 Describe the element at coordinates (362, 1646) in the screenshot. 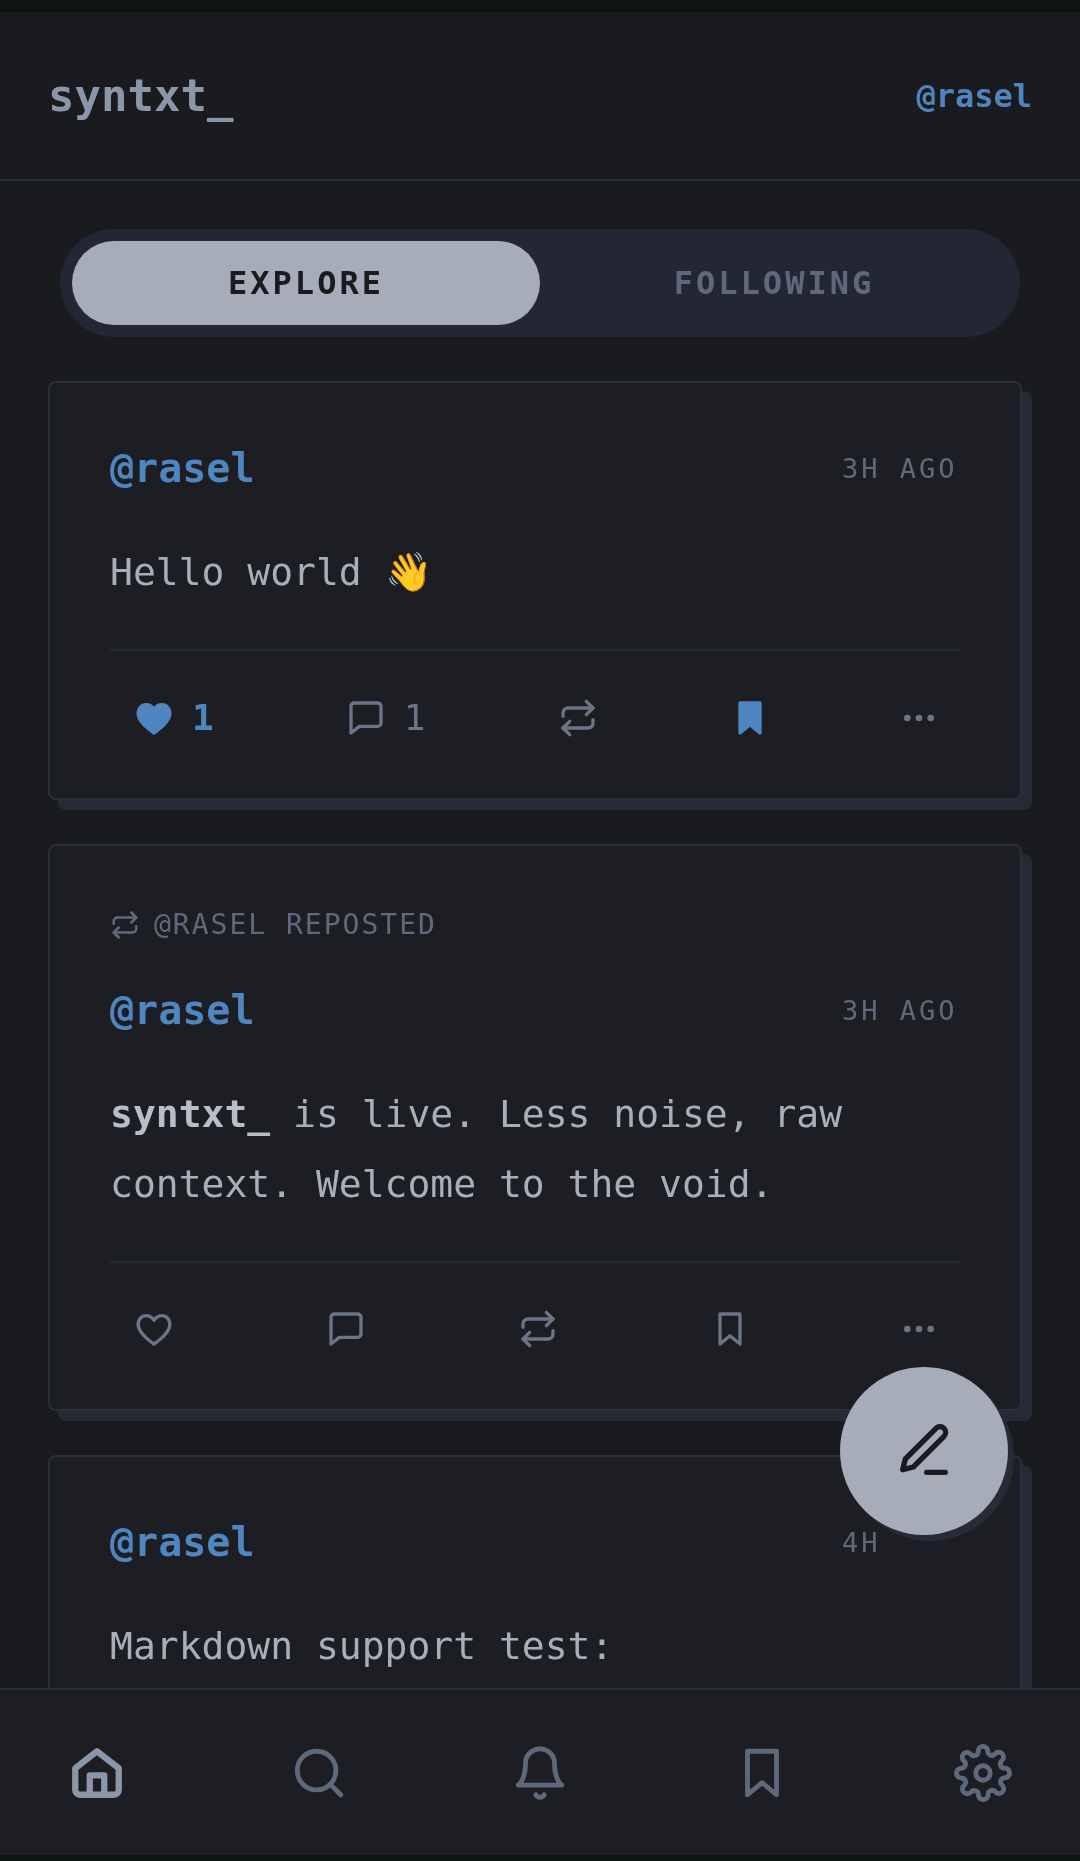

I see `post-text: Markdown support test:` at that location.